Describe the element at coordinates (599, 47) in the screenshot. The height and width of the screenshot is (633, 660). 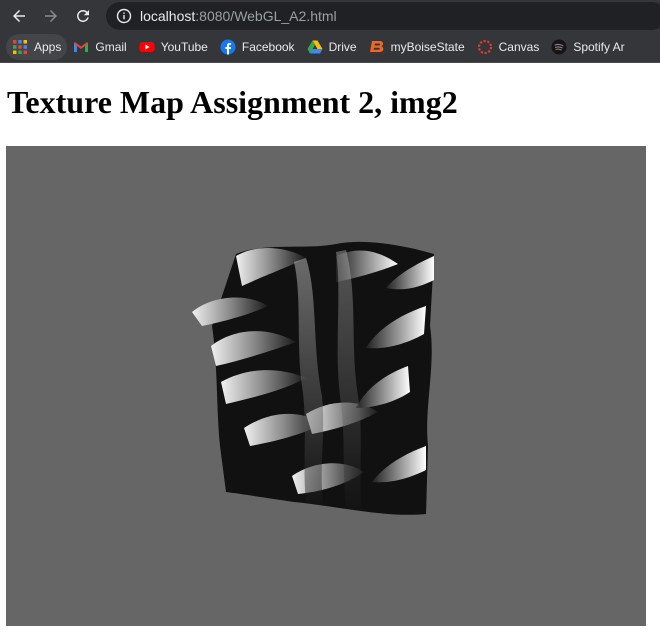
I see `bookmark-label: Spotify Ar` at that location.